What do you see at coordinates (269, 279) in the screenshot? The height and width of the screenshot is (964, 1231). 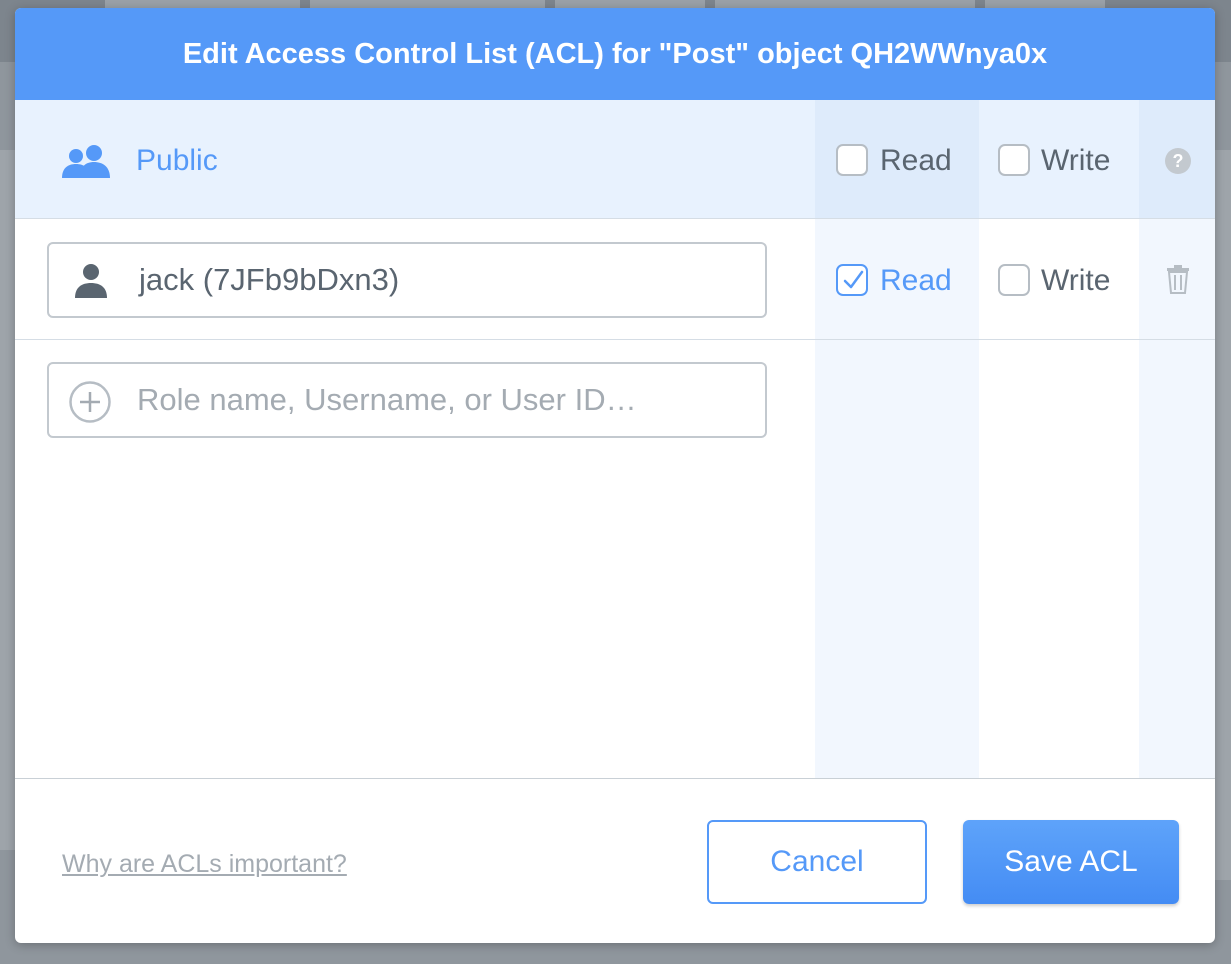 I see `user-entry-name: jack (7JFb9bDxn3)` at bounding box center [269, 279].